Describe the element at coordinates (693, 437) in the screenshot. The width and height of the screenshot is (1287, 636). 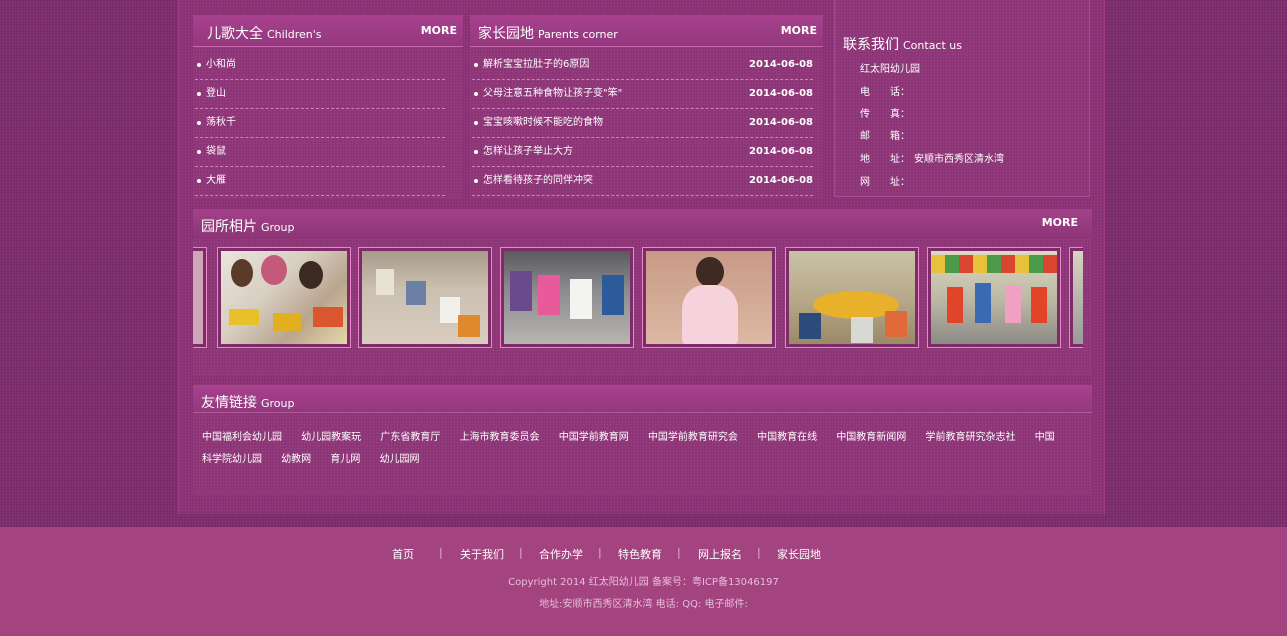
I see `friend-link: 中国学前教育研究会` at that location.